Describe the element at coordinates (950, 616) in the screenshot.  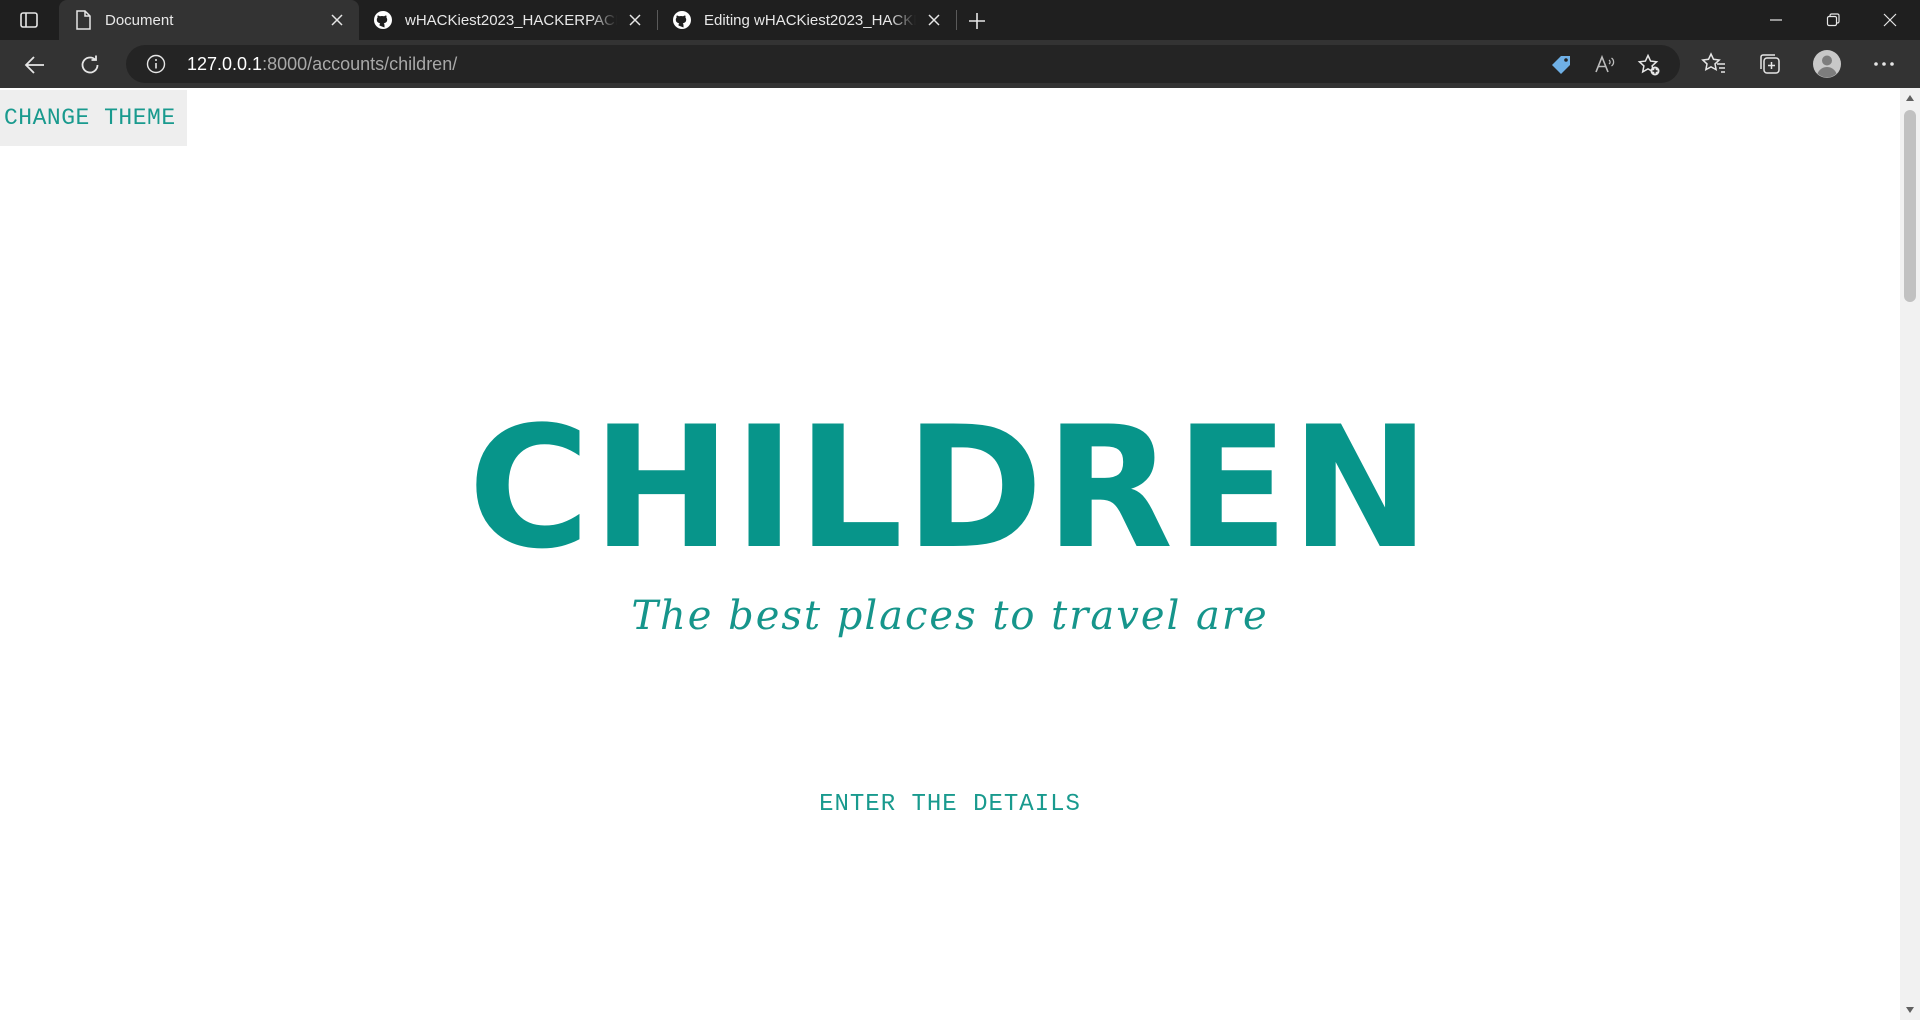
I see `page-subtitle: The best places to travel are` at that location.